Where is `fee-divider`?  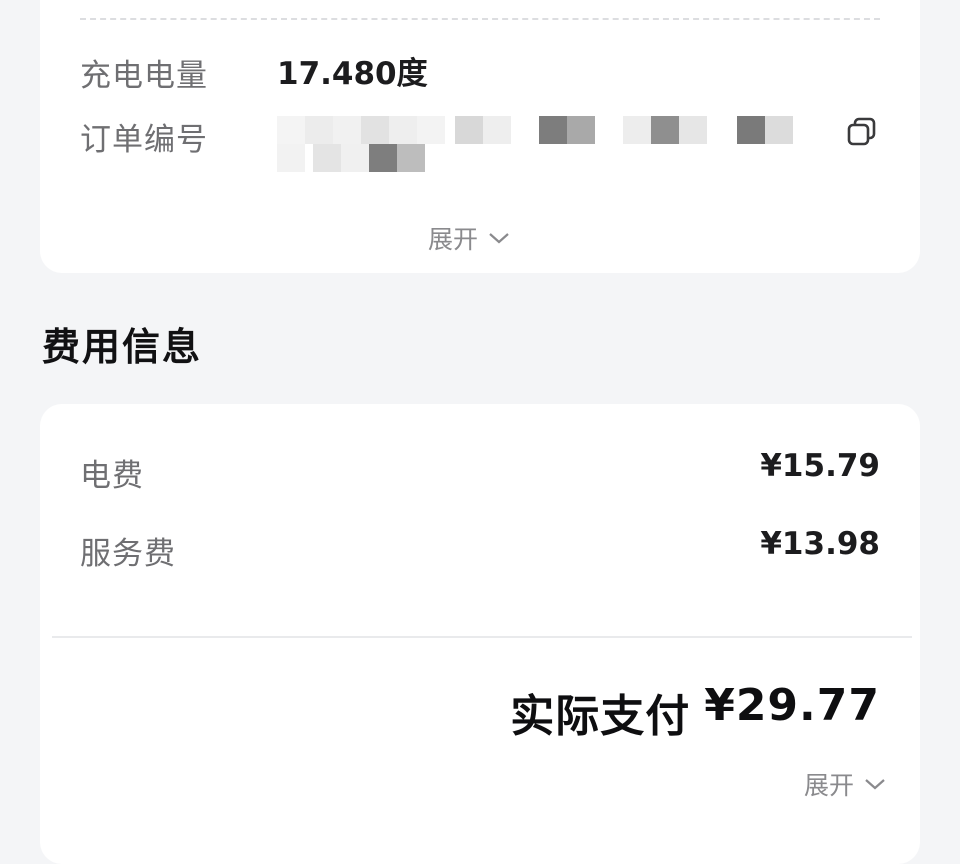 fee-divider is located at coordinates (482, 637).